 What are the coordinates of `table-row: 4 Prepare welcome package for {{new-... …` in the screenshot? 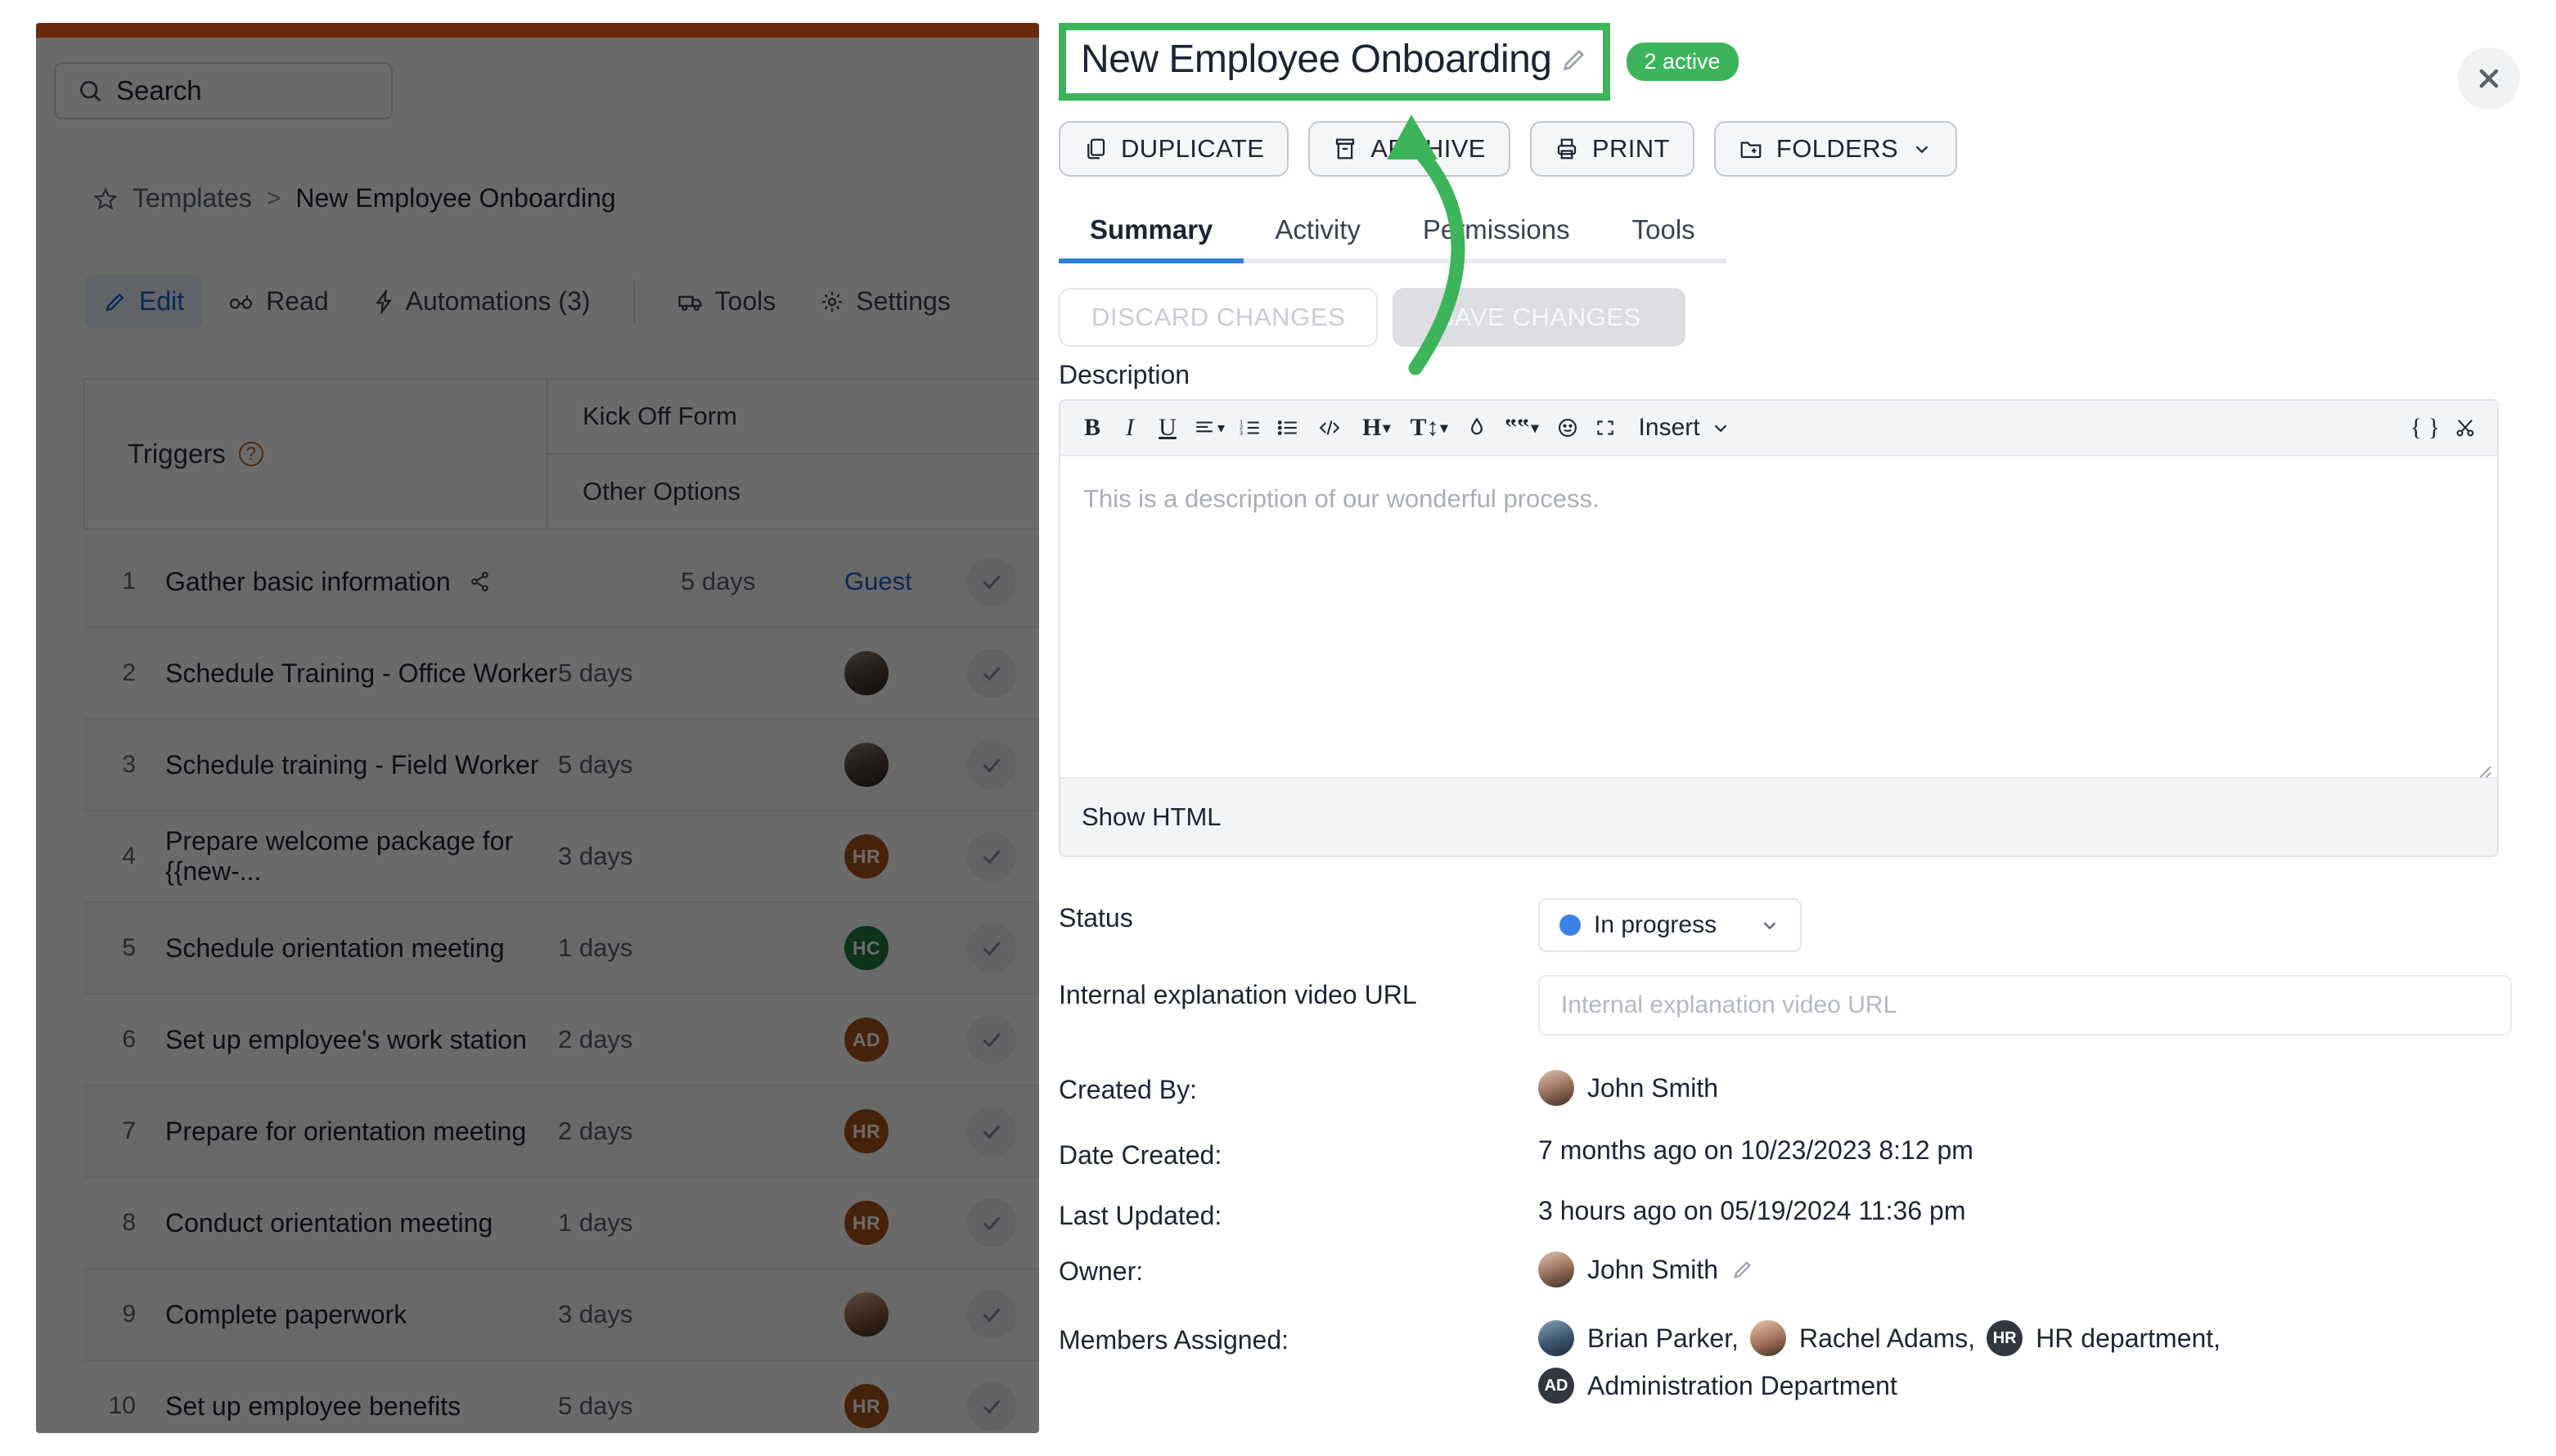 It's located at (561, 857).